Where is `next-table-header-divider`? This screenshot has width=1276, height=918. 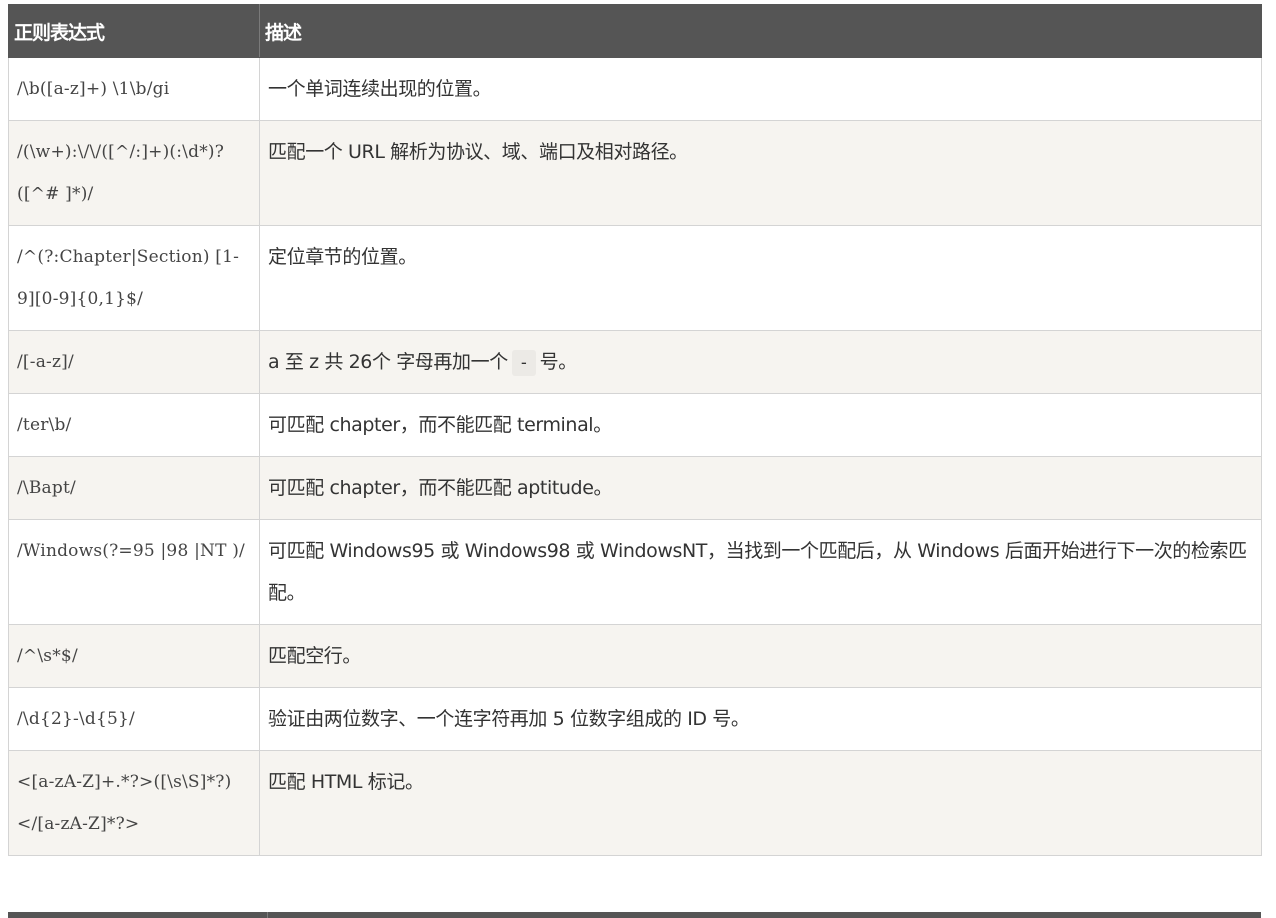
next-table-header-divider is located at coordinates (267, 915).